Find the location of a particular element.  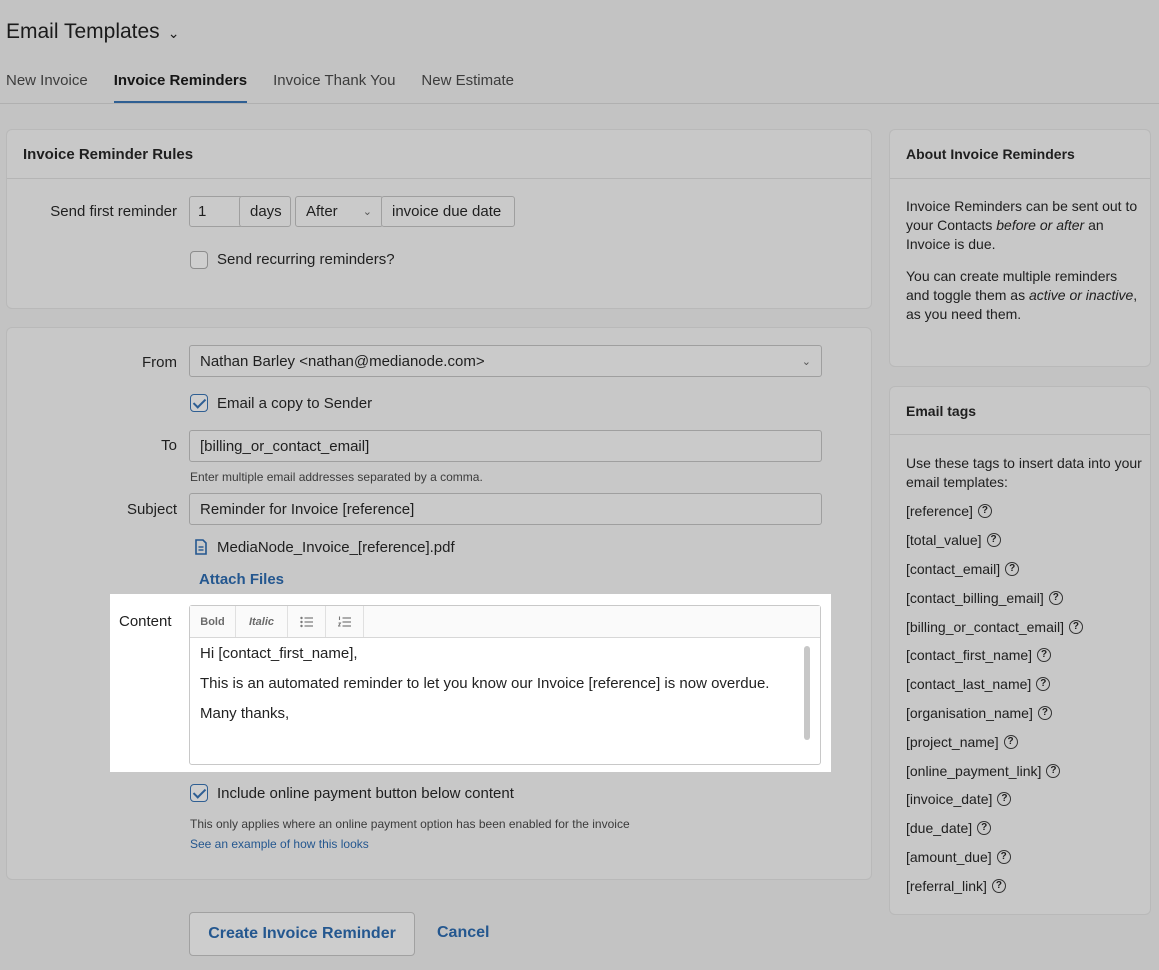

tags-panel-title: Email tags is located at coordinates (1020, 411).